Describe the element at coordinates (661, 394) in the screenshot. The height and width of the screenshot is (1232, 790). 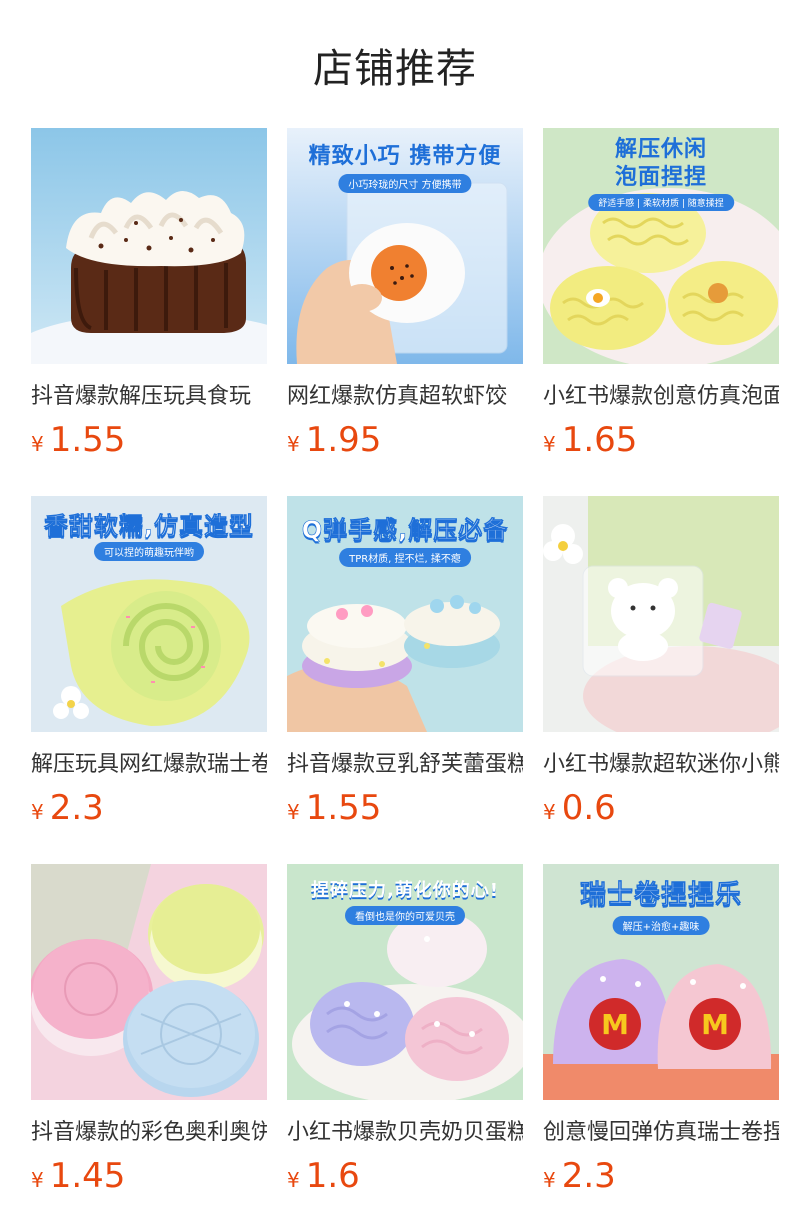
I see `product-name: 小红书爆款创意仿真泡面` at that location.